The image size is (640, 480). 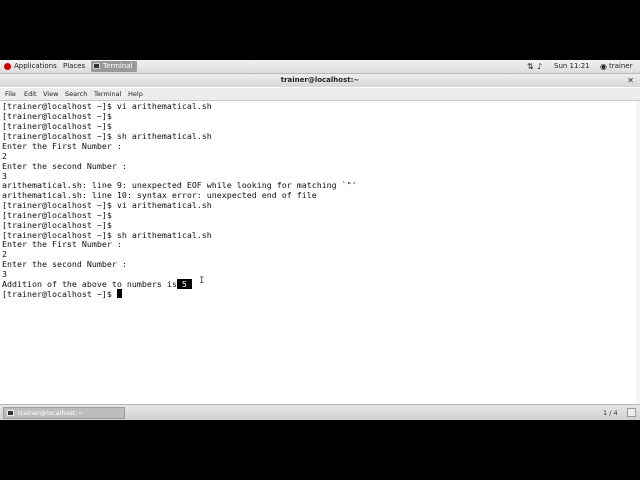 I want to click on menu-terminal: Terminal, so click(x=107, y=94).